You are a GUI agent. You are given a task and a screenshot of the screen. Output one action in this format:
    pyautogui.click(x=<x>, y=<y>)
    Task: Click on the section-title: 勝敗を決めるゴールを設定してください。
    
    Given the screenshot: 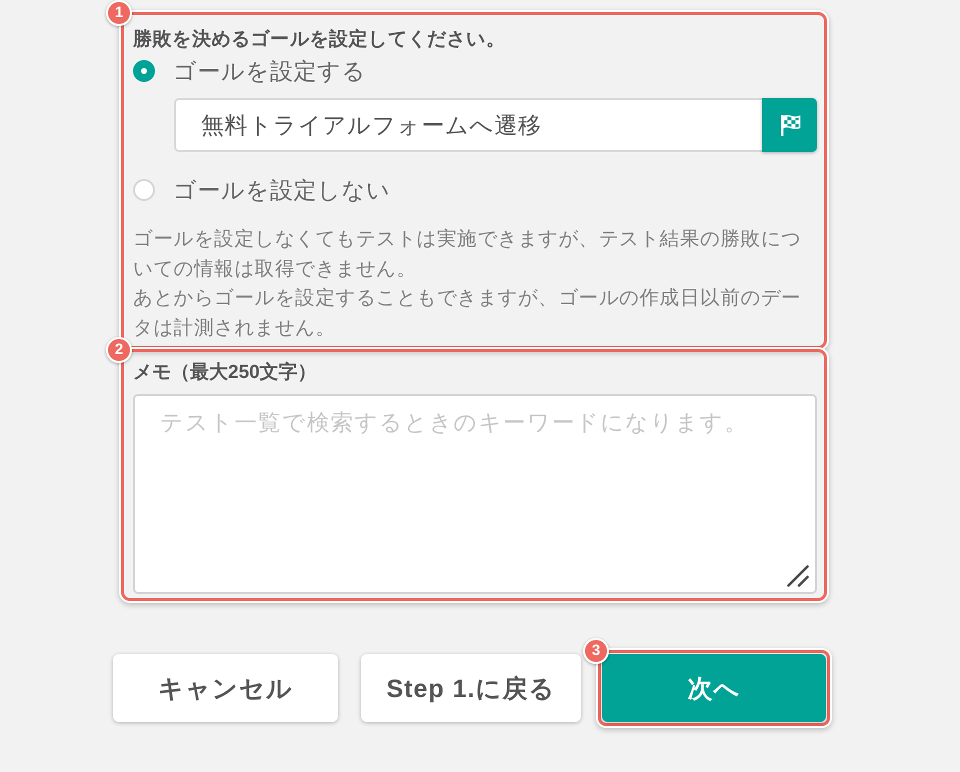 What is the action you would take?
    pyautogui.click(x=319, y=40)
    